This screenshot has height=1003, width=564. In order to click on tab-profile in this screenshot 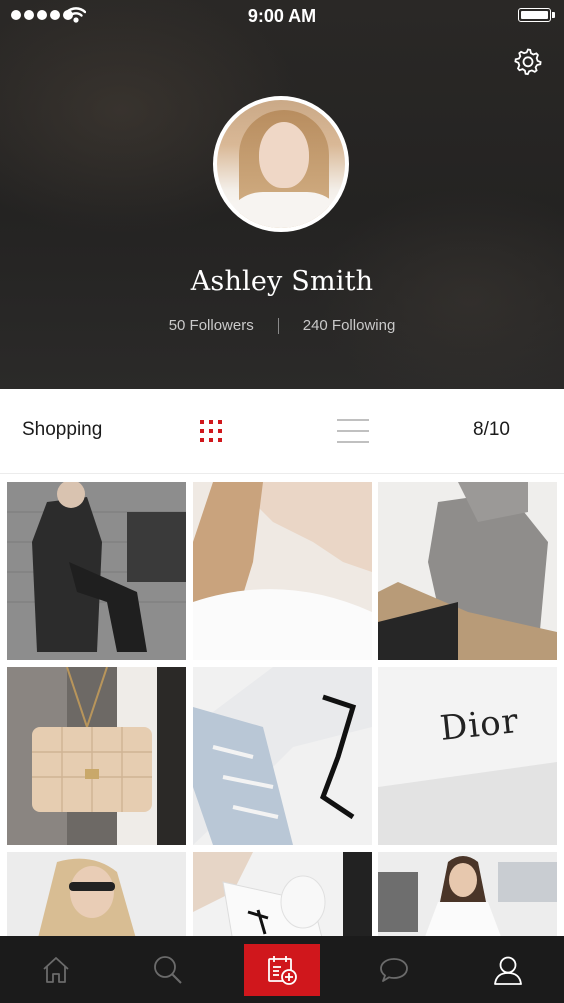, I will do `click(508, 969)`.